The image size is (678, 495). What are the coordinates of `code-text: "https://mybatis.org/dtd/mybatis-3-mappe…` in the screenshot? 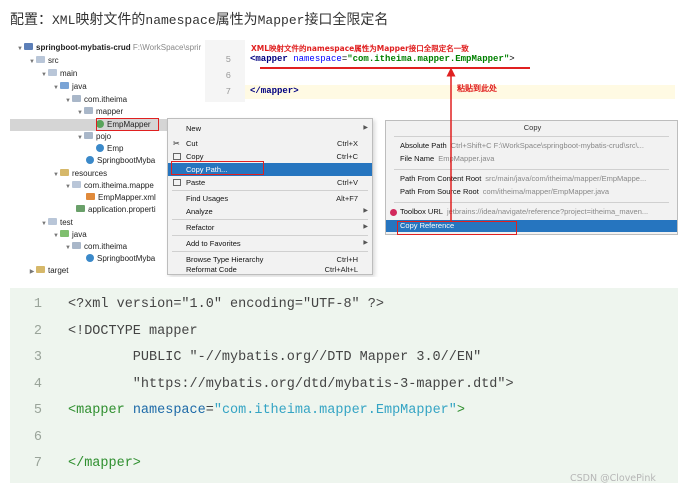 It's located at (291, 384).